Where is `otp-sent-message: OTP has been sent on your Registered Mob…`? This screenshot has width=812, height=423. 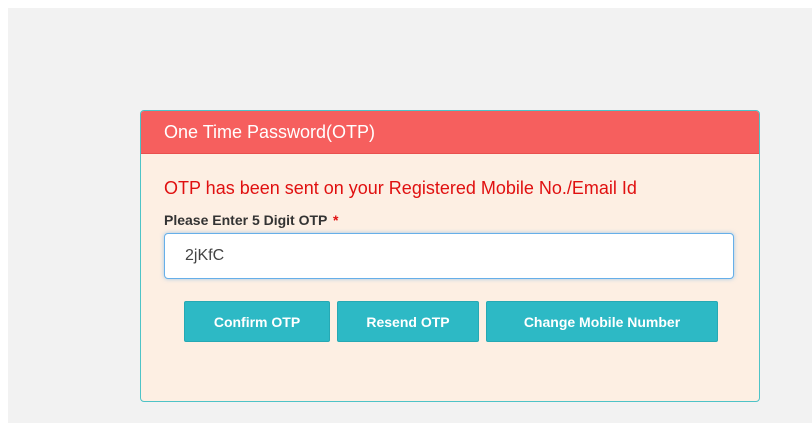 otp-sent-message: OTP has been sent on your Registered Mob… is located at coordinates (400, 188).